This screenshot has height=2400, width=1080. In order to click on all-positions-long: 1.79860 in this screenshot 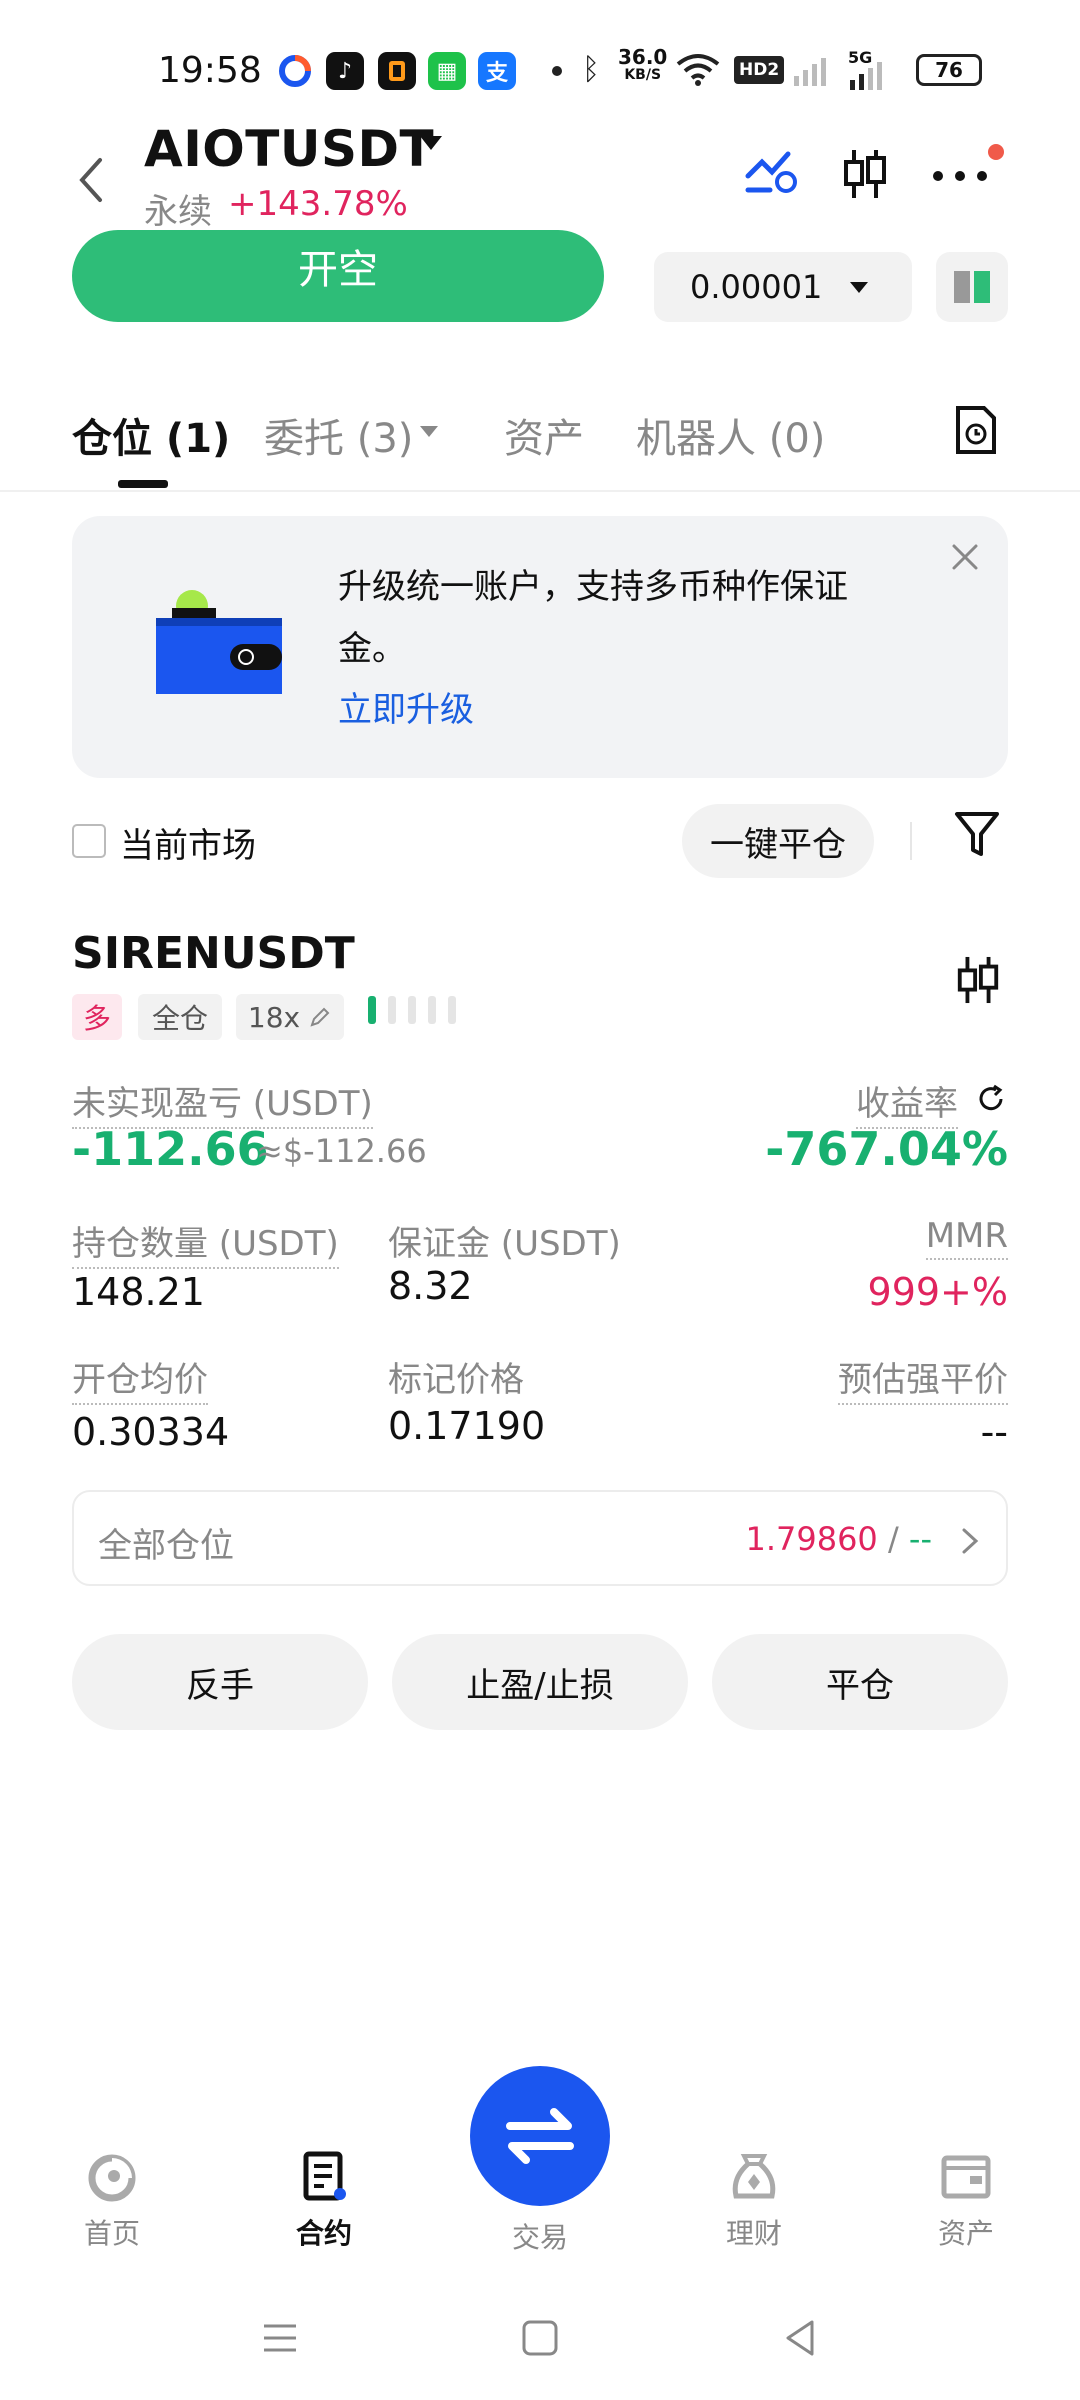, I will do `click(811, 1539)`.